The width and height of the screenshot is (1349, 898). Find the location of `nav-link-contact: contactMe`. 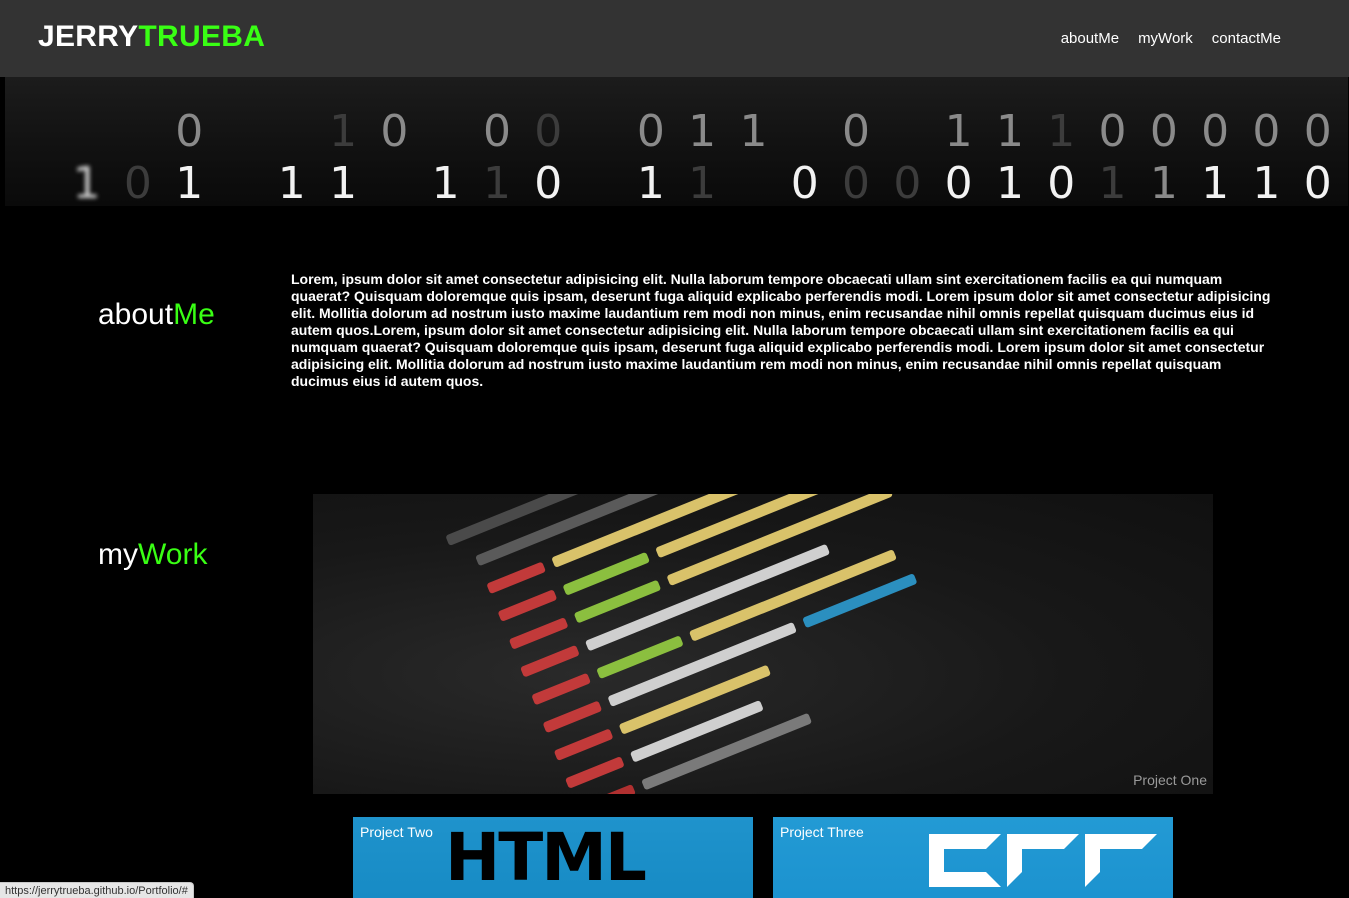

nav-link-contact: contactMe is located at coordinates (1246, 38).